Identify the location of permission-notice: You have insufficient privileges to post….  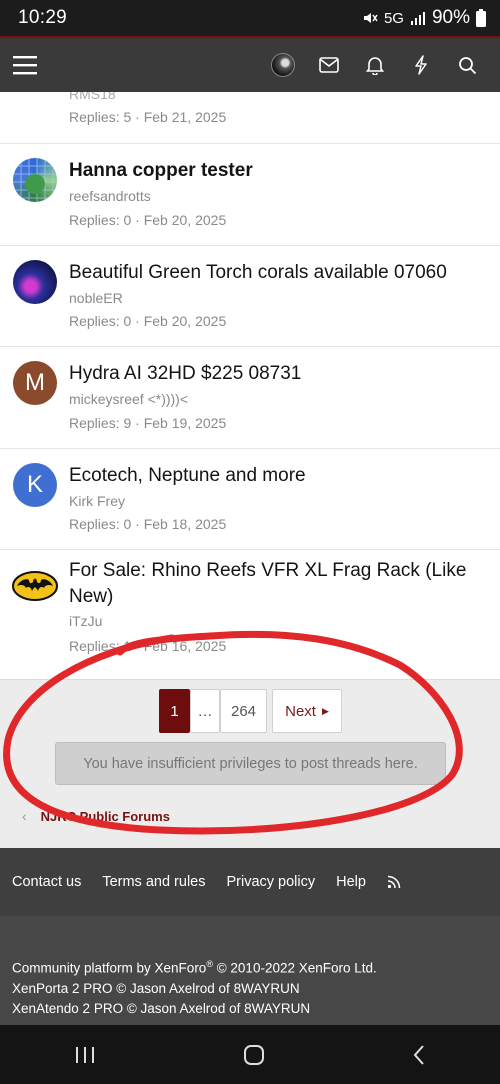
(250, 763).